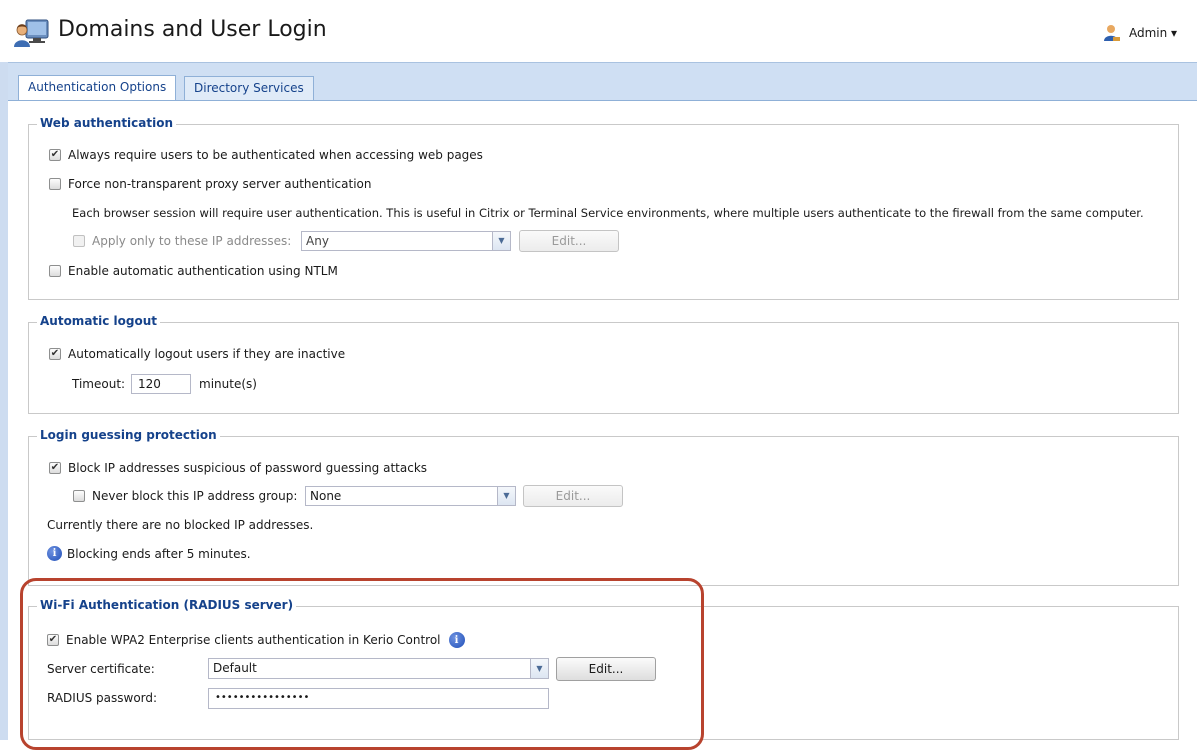 The width and height of the screenshot is (1197, 750). Describe the element at coordinates (79, 241) in the screenshot. I see `apply-only-checkbox` at that location.